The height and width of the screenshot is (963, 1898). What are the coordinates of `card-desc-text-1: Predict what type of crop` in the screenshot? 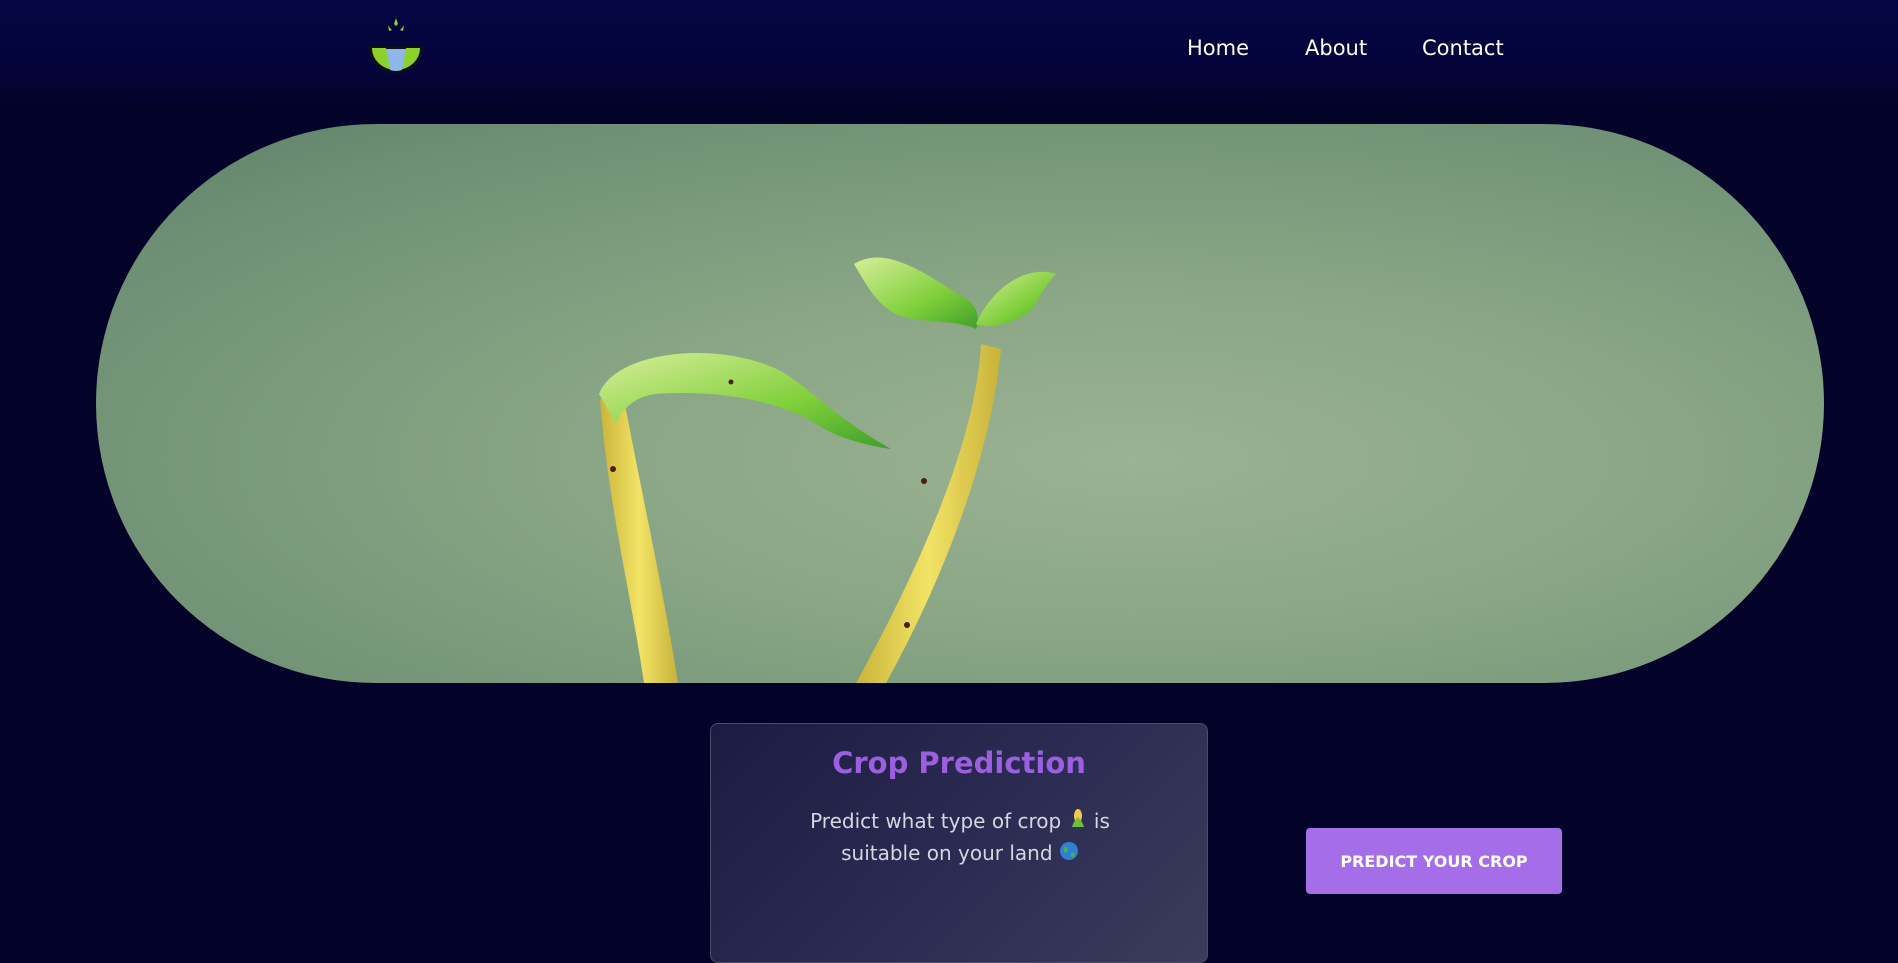 It's located at (936, 821).